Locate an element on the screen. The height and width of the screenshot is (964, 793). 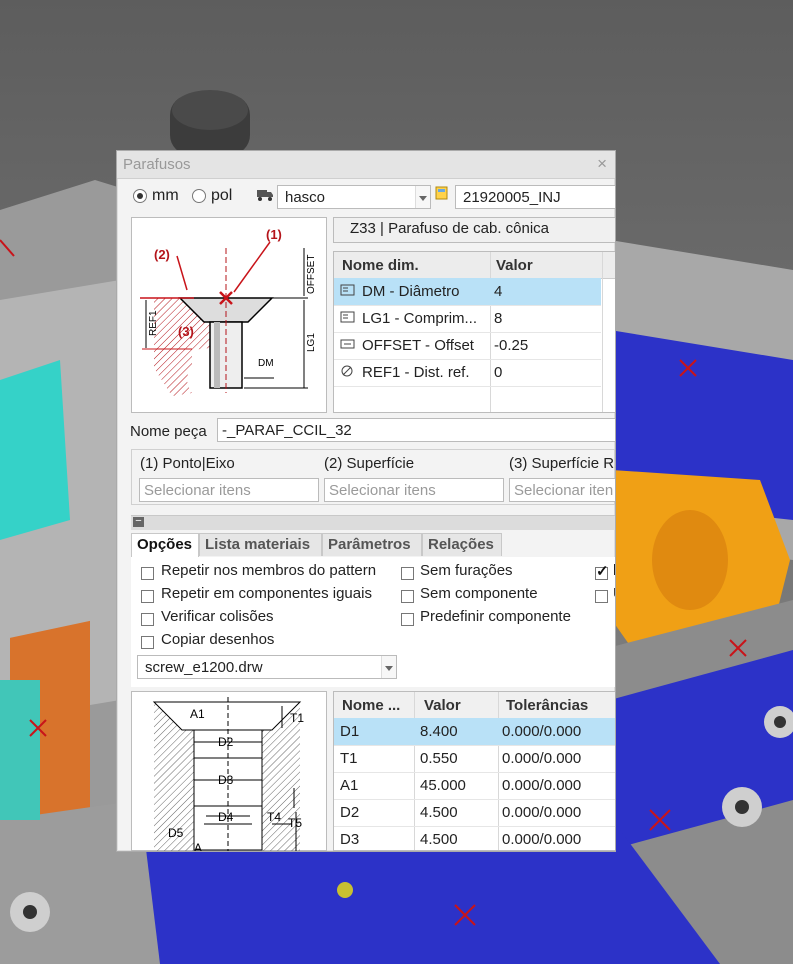
ref-input-2: Selecionar itens is located at coordinates (414, 490).